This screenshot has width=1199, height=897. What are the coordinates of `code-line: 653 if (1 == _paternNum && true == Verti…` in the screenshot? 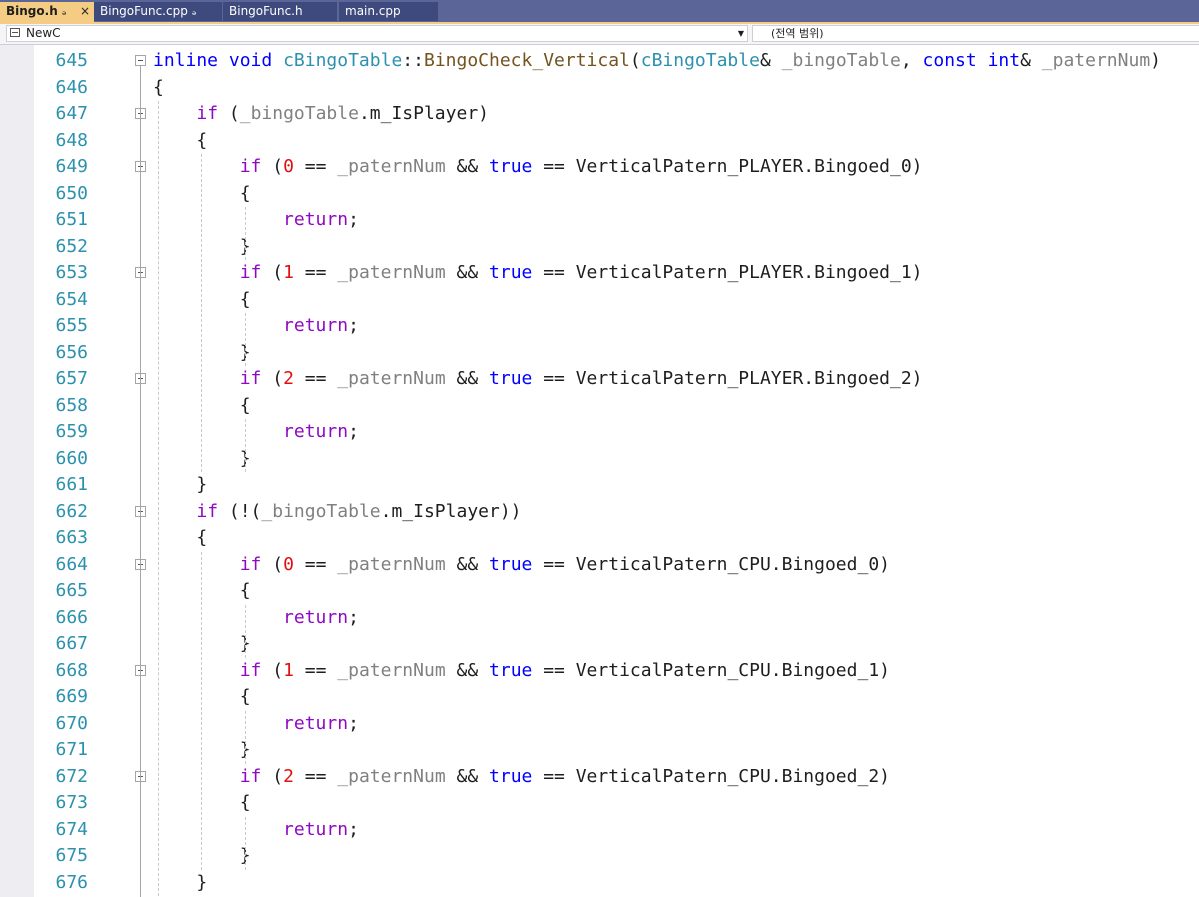 It's located at (599, 273).